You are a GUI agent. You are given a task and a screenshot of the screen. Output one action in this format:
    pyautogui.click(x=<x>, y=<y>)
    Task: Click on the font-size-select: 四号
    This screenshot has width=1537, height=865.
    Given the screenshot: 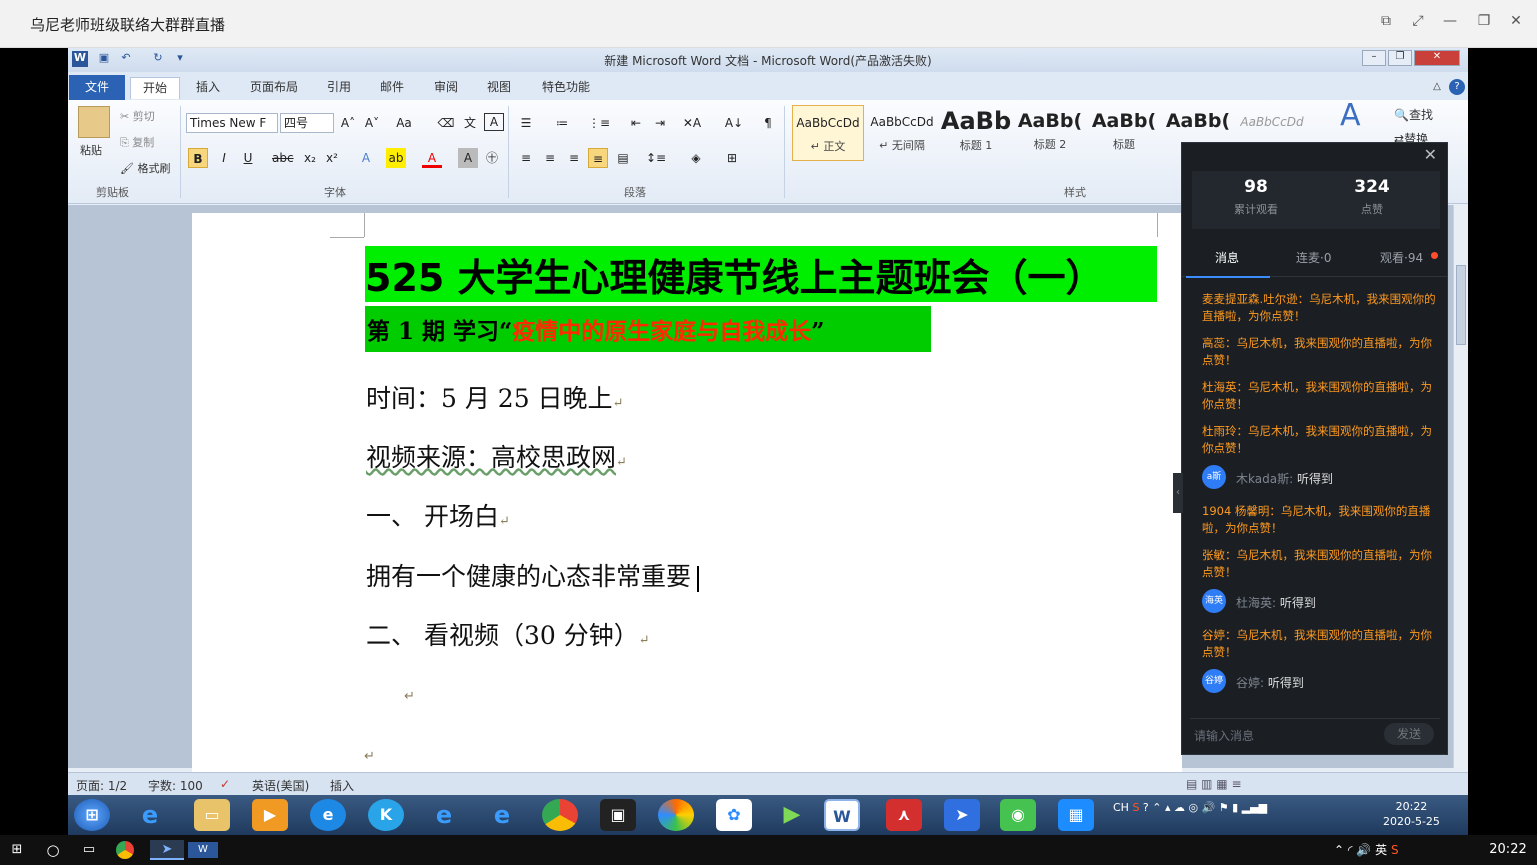 What is the action you would take?
    pyautogui.click(x=307, y=123)
    